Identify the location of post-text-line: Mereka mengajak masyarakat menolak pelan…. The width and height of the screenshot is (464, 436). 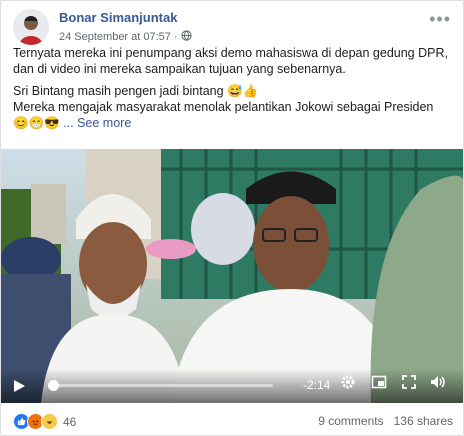
(223, 107).